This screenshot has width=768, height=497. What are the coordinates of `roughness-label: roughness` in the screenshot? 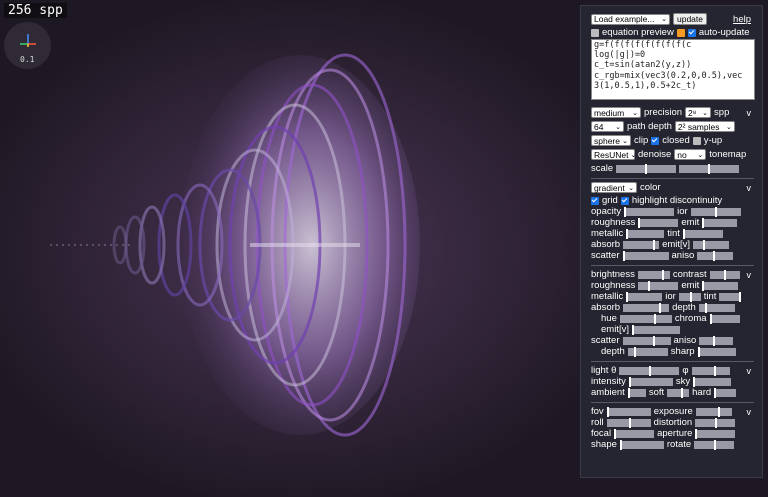 It's located at (613, 222).